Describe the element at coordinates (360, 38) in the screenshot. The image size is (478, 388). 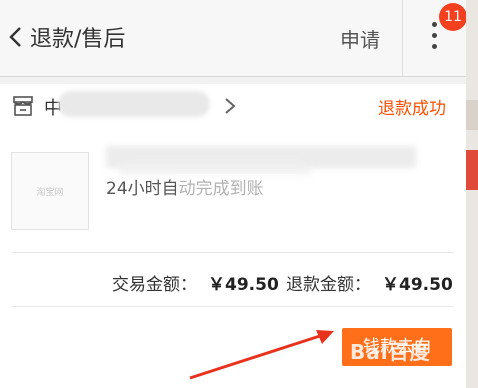
I see `apply-button: 申请` at that location.